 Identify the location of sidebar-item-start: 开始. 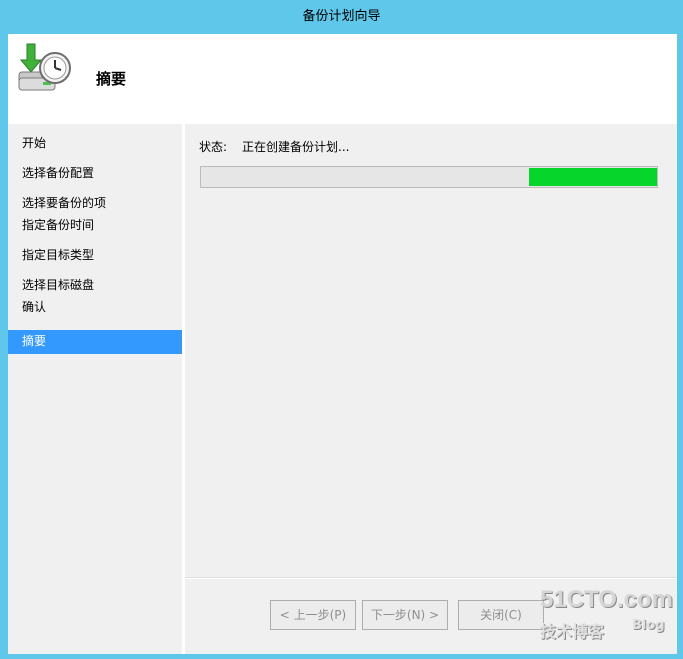
(95, 144).